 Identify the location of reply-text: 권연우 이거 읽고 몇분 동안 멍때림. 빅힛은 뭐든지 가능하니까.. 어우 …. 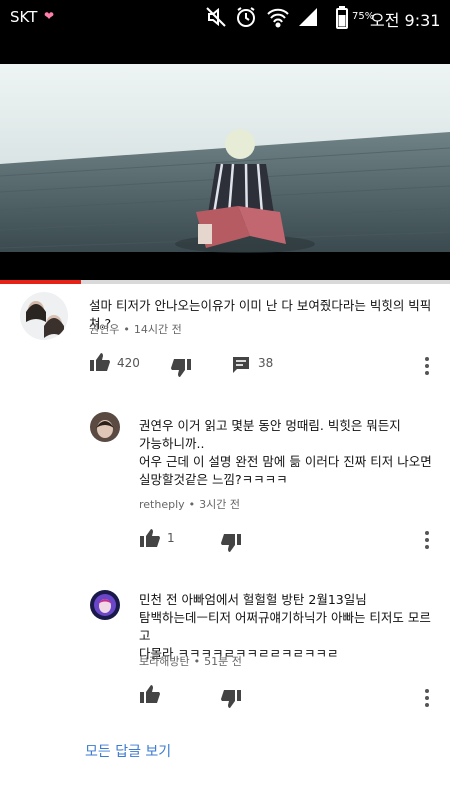
(285, 452).